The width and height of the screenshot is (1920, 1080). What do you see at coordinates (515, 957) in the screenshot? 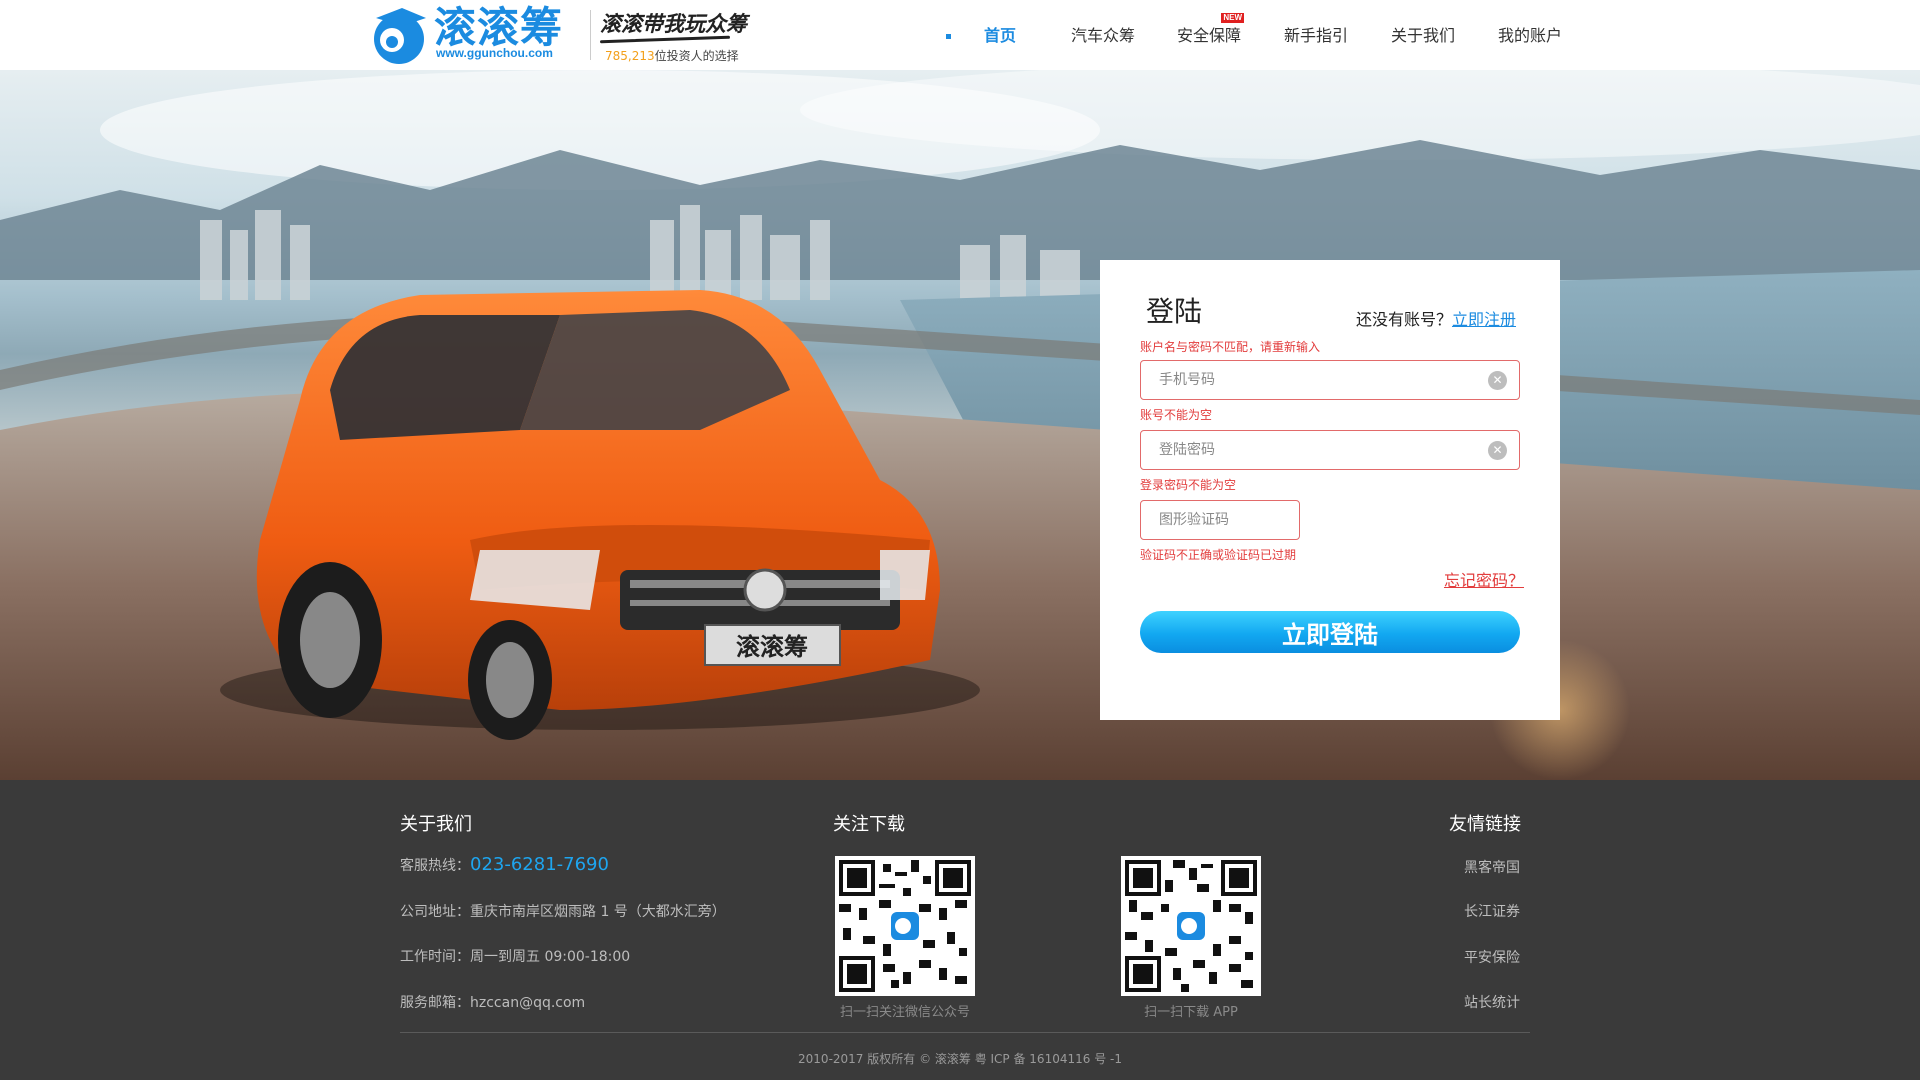
I see `work-hours: 工作时间：周一到周五 09:00-18:00` at bounding box center [515, 957].